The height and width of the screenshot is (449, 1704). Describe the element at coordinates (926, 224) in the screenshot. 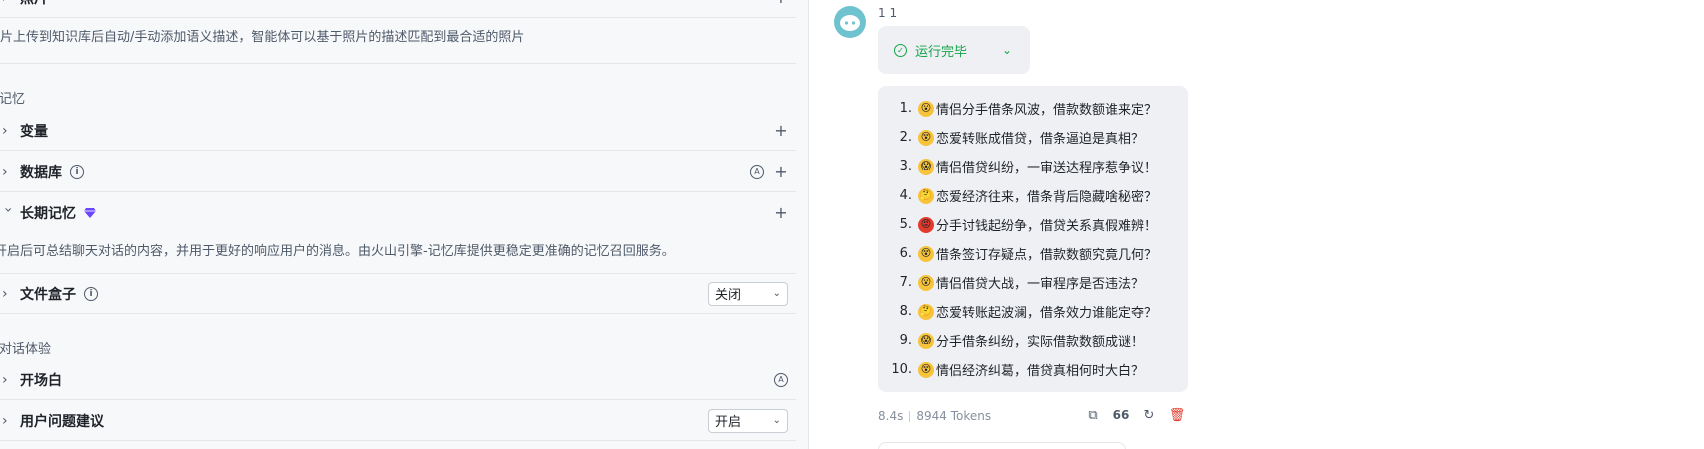

I see `emoji-icon: 😡` at that location.